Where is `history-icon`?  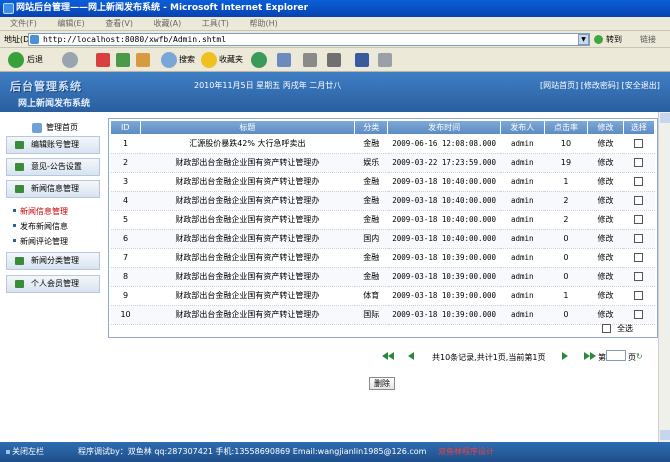 history-icon is located at coordinates (259, 60).